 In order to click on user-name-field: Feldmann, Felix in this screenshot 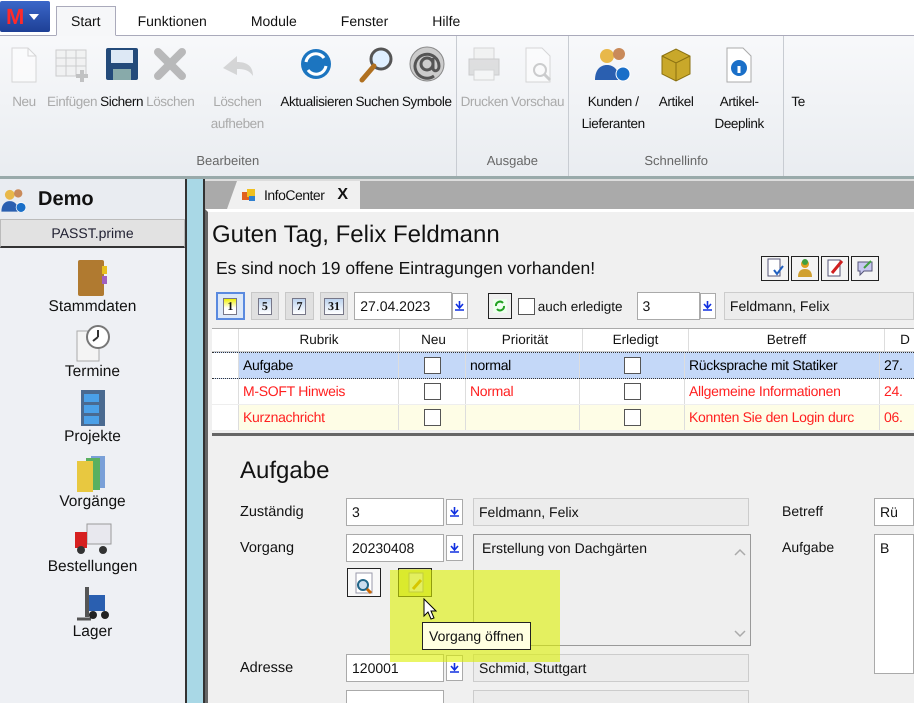, I will do `click(819, 306)`.